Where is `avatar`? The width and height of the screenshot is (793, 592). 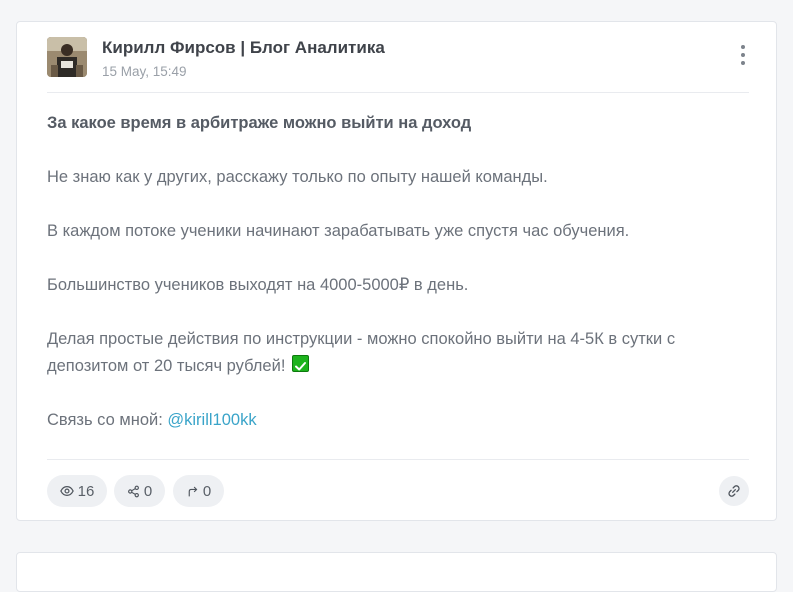
avatar is located at coordinates (67, 57).